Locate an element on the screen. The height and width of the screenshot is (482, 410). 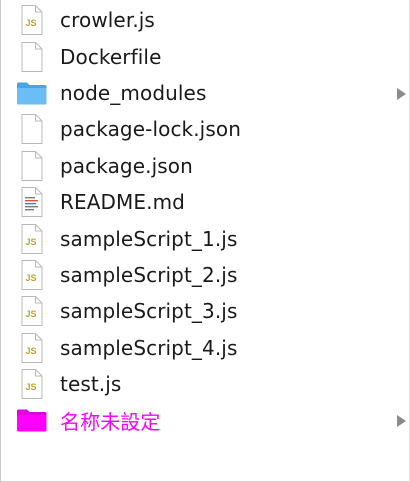
file-item-test-js: JS test.js is located at coordinates (205, 384).